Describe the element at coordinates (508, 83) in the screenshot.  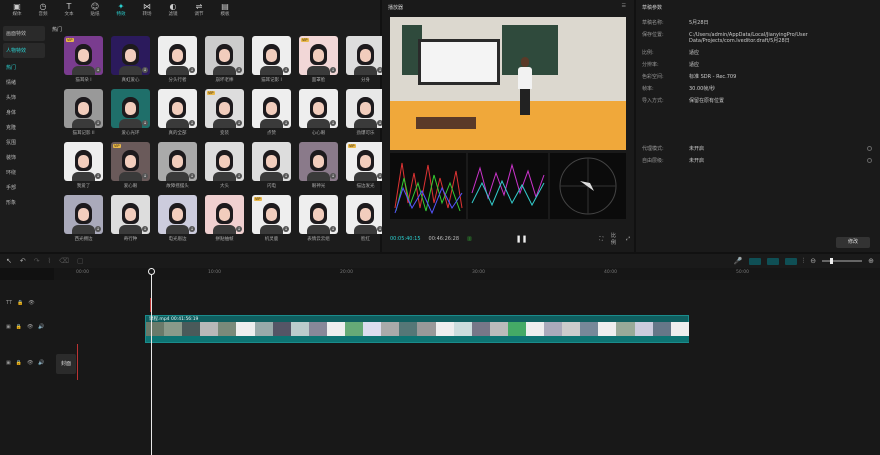
I see `video-preview` at that location.